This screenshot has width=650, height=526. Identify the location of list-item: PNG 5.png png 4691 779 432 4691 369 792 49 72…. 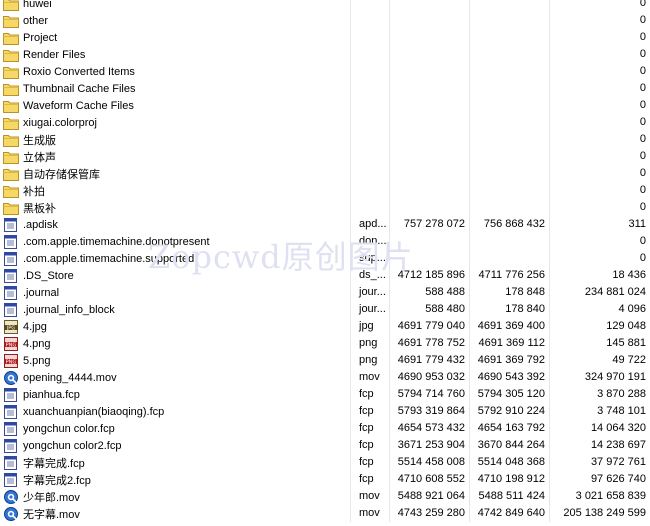
(325, 360).